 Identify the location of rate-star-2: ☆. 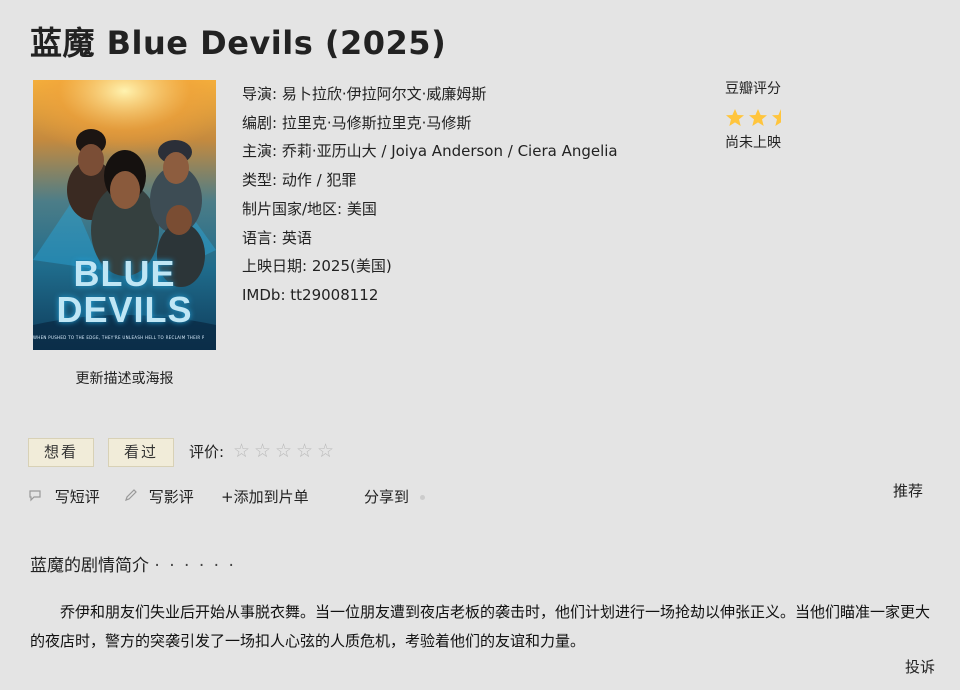
(264, 451).